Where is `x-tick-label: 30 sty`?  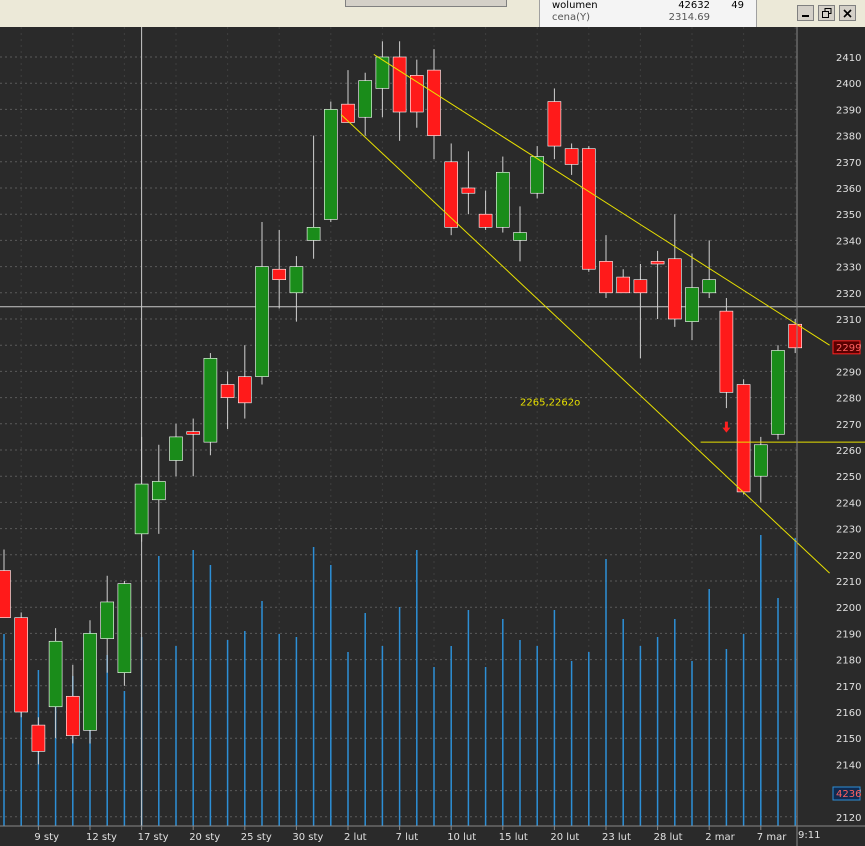 x-tick-label: 30 sty is located at coordinates (307, 837).